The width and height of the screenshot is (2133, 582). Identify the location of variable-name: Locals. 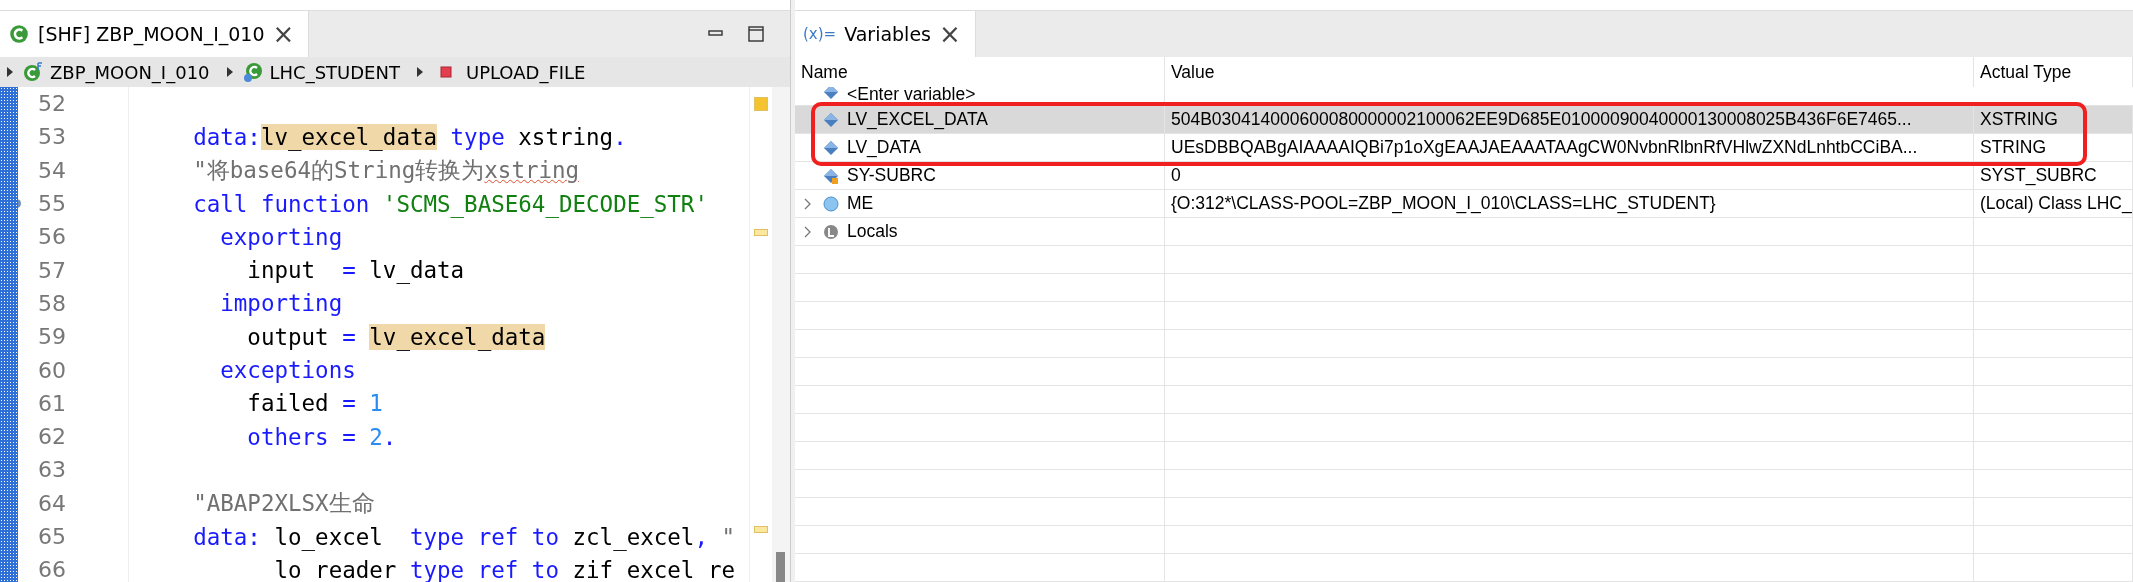
(872, 231).